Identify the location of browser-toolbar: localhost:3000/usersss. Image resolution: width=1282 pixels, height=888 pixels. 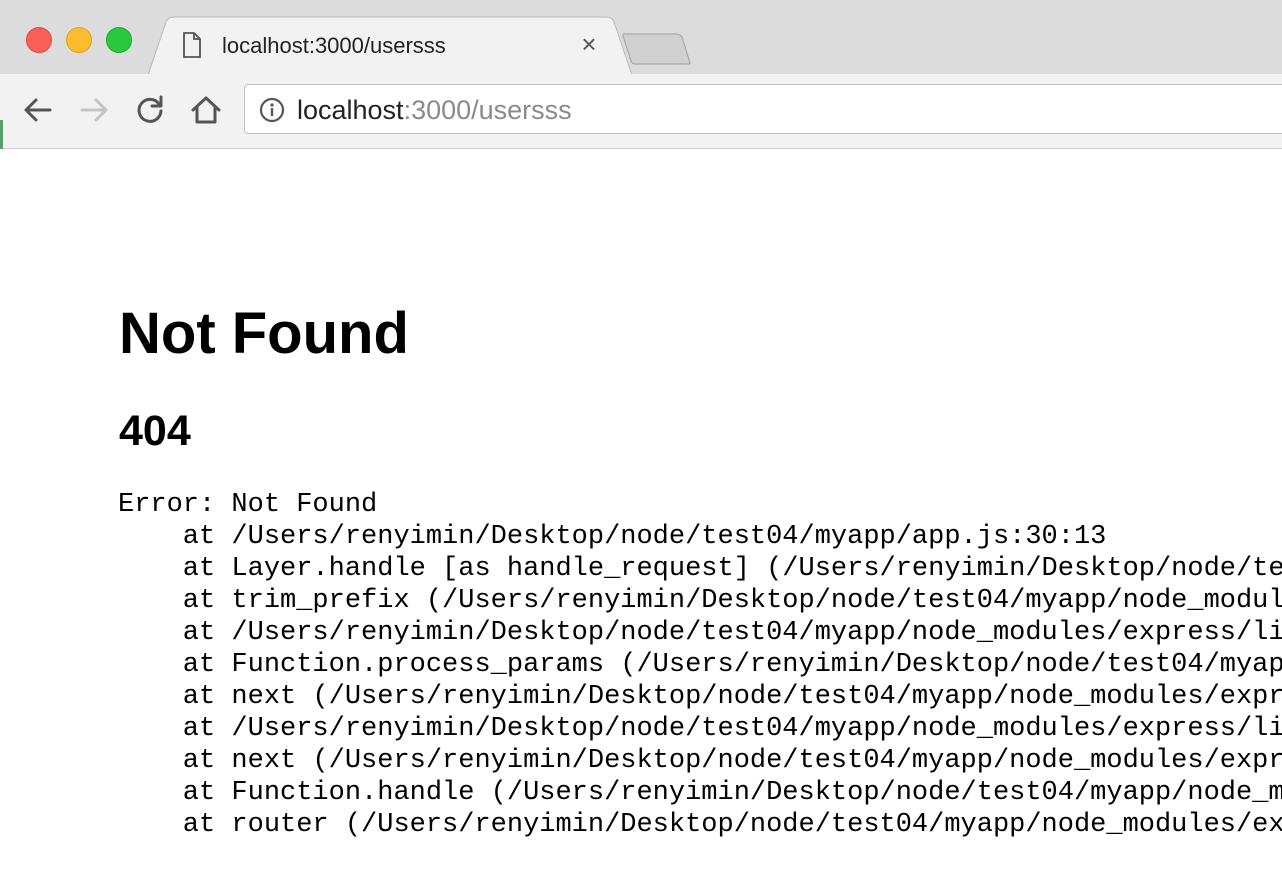
(641, 111).